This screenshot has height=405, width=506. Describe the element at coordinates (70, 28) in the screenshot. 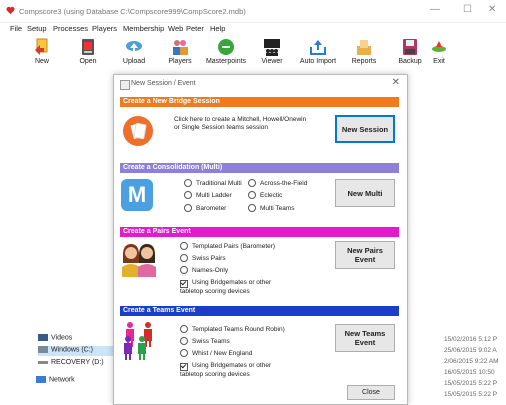

I see `menu-processes: Processes` at that location.